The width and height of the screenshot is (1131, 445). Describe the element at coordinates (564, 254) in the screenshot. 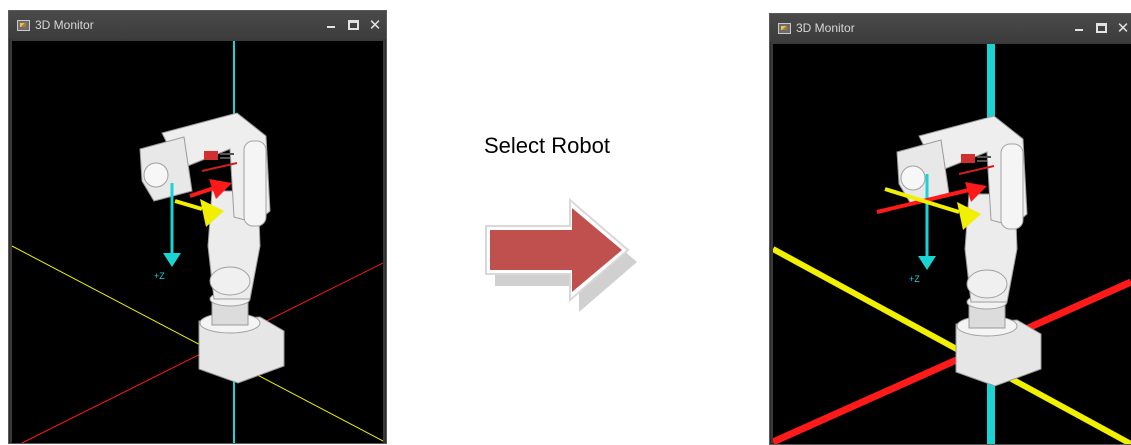

I see `right-arrow-icon` at that location.